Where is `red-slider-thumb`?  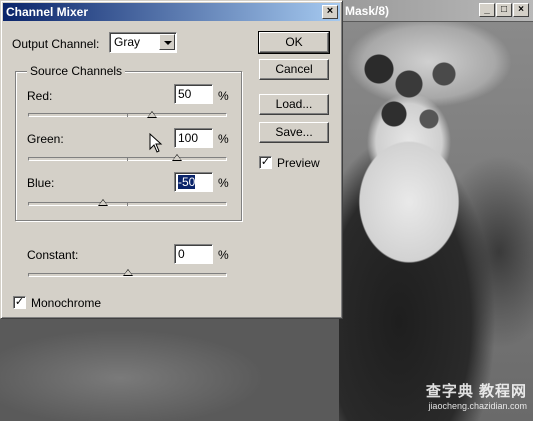 red-slider-thumb is located at coordinates (152, 114).